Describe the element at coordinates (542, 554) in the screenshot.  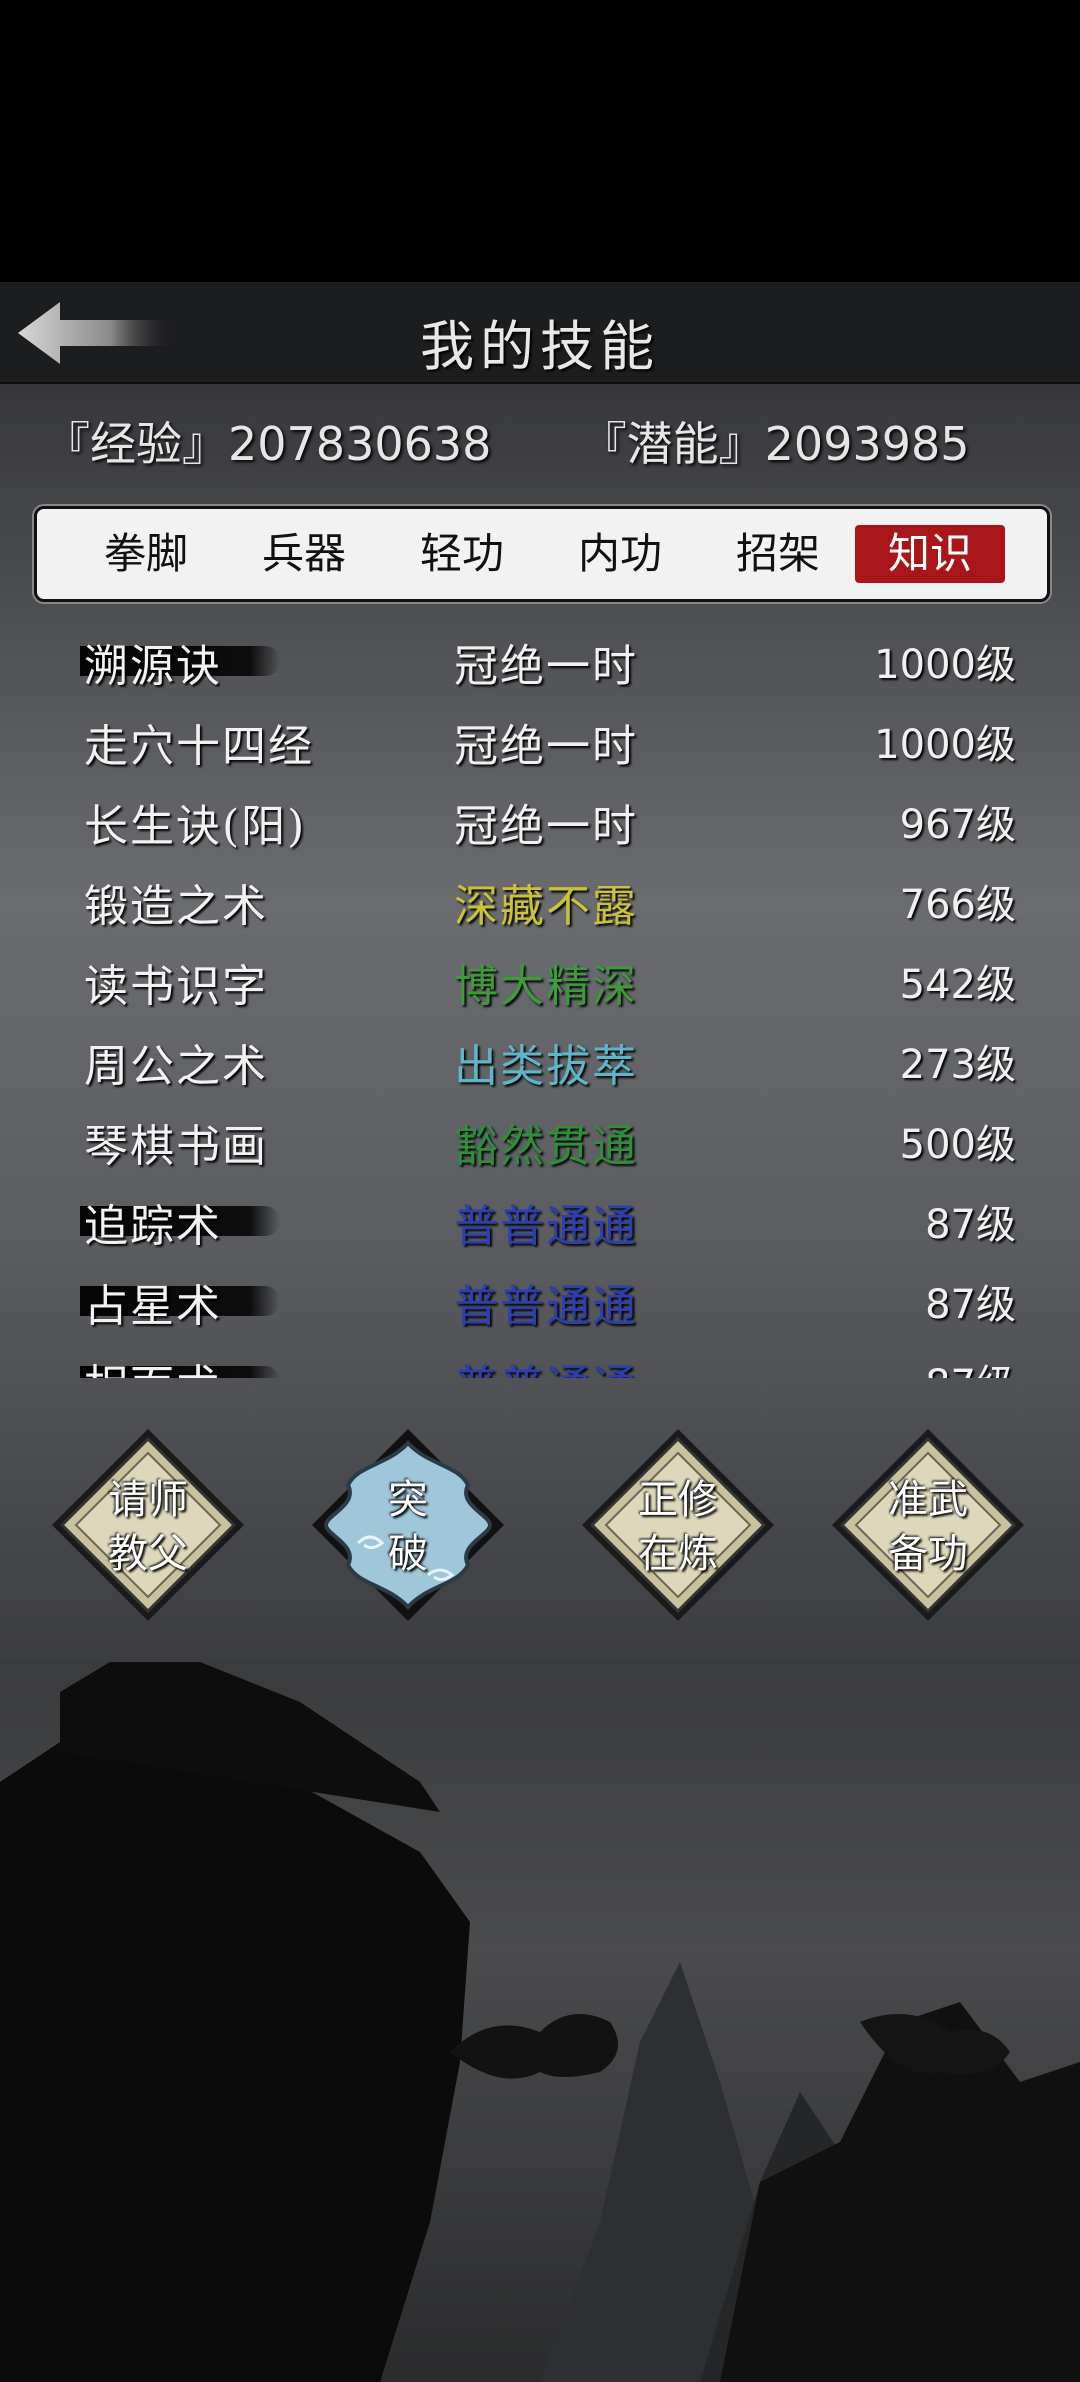
I see `skill-category-tabs: 拳脚 兵器 轻功 内功 招架 知识` at that location.